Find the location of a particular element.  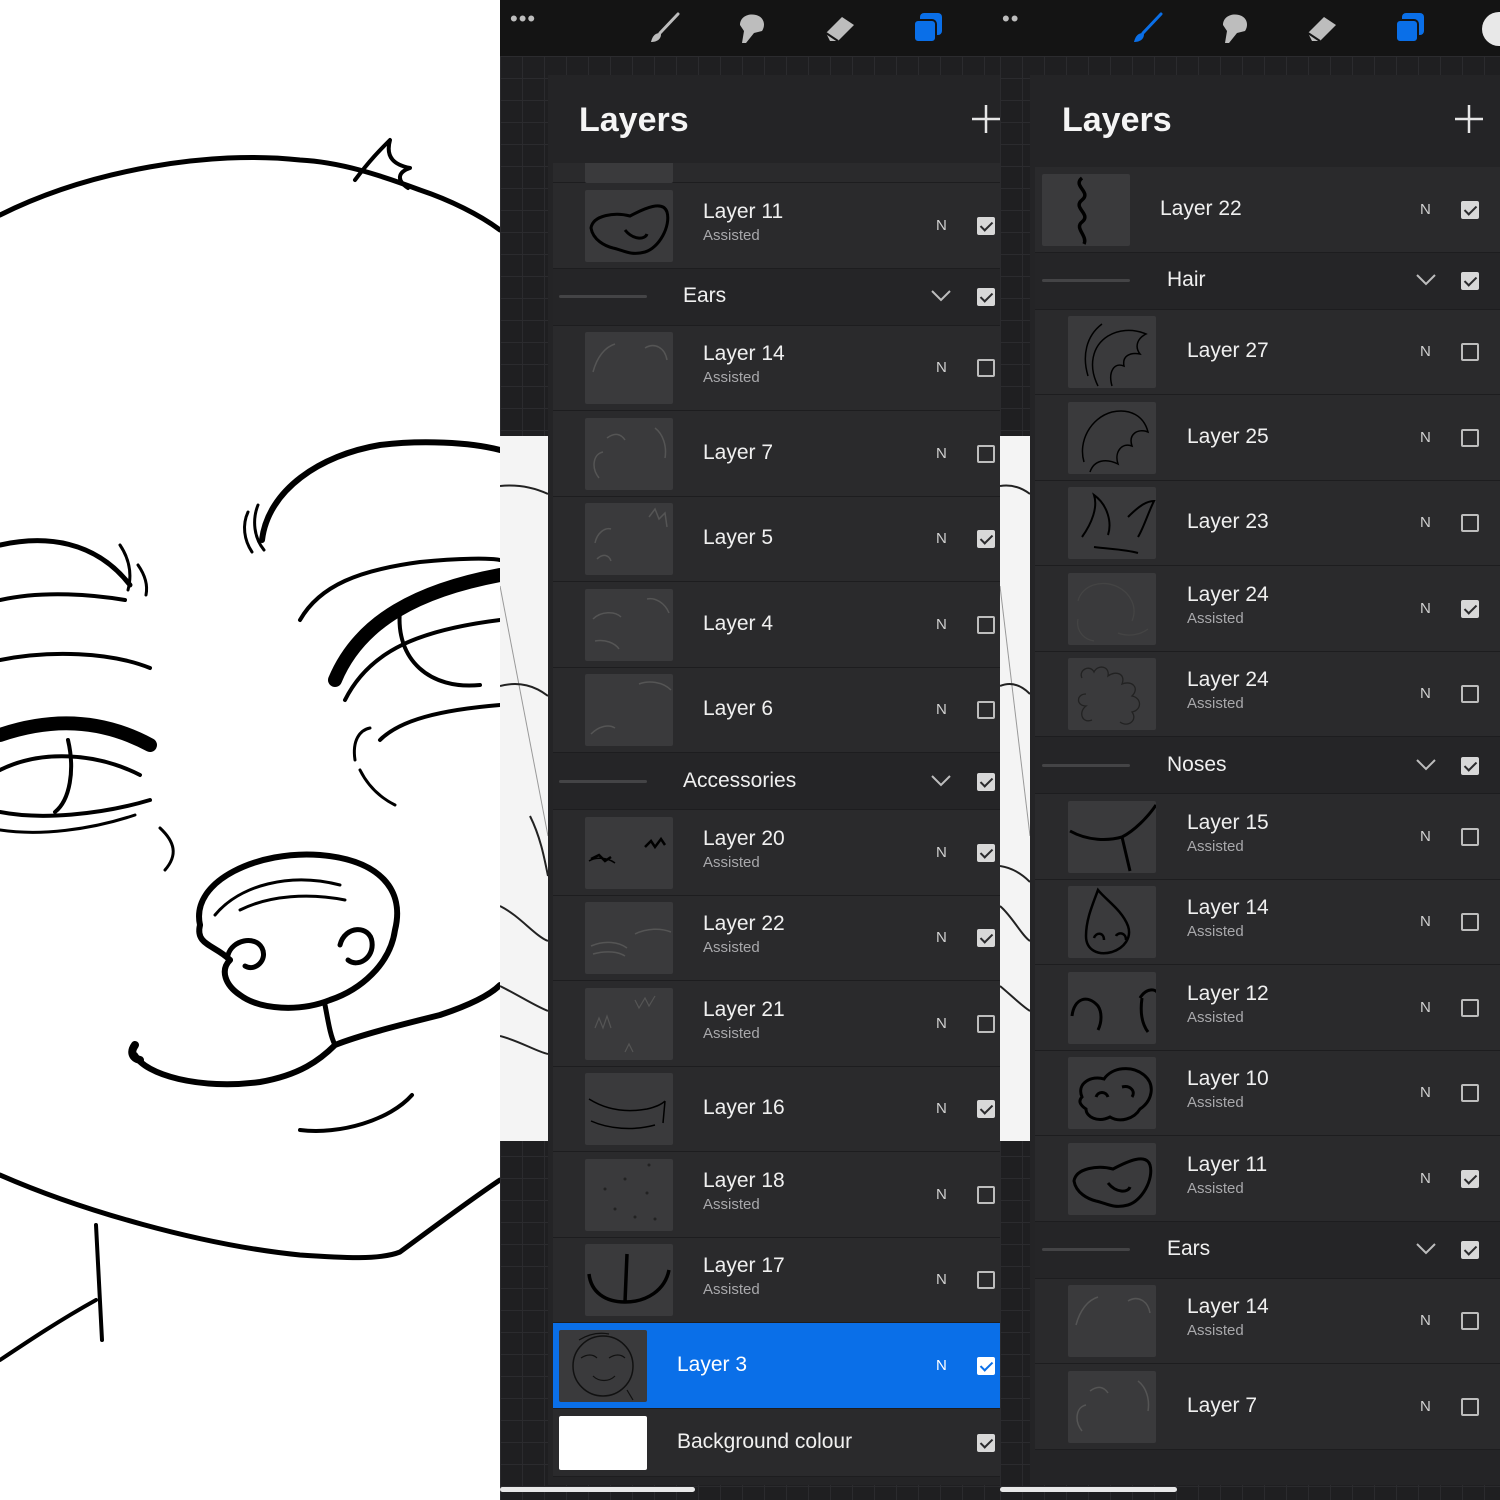

layer-row: Layer 17 Assisted N is located at coordinates (776, 1280).